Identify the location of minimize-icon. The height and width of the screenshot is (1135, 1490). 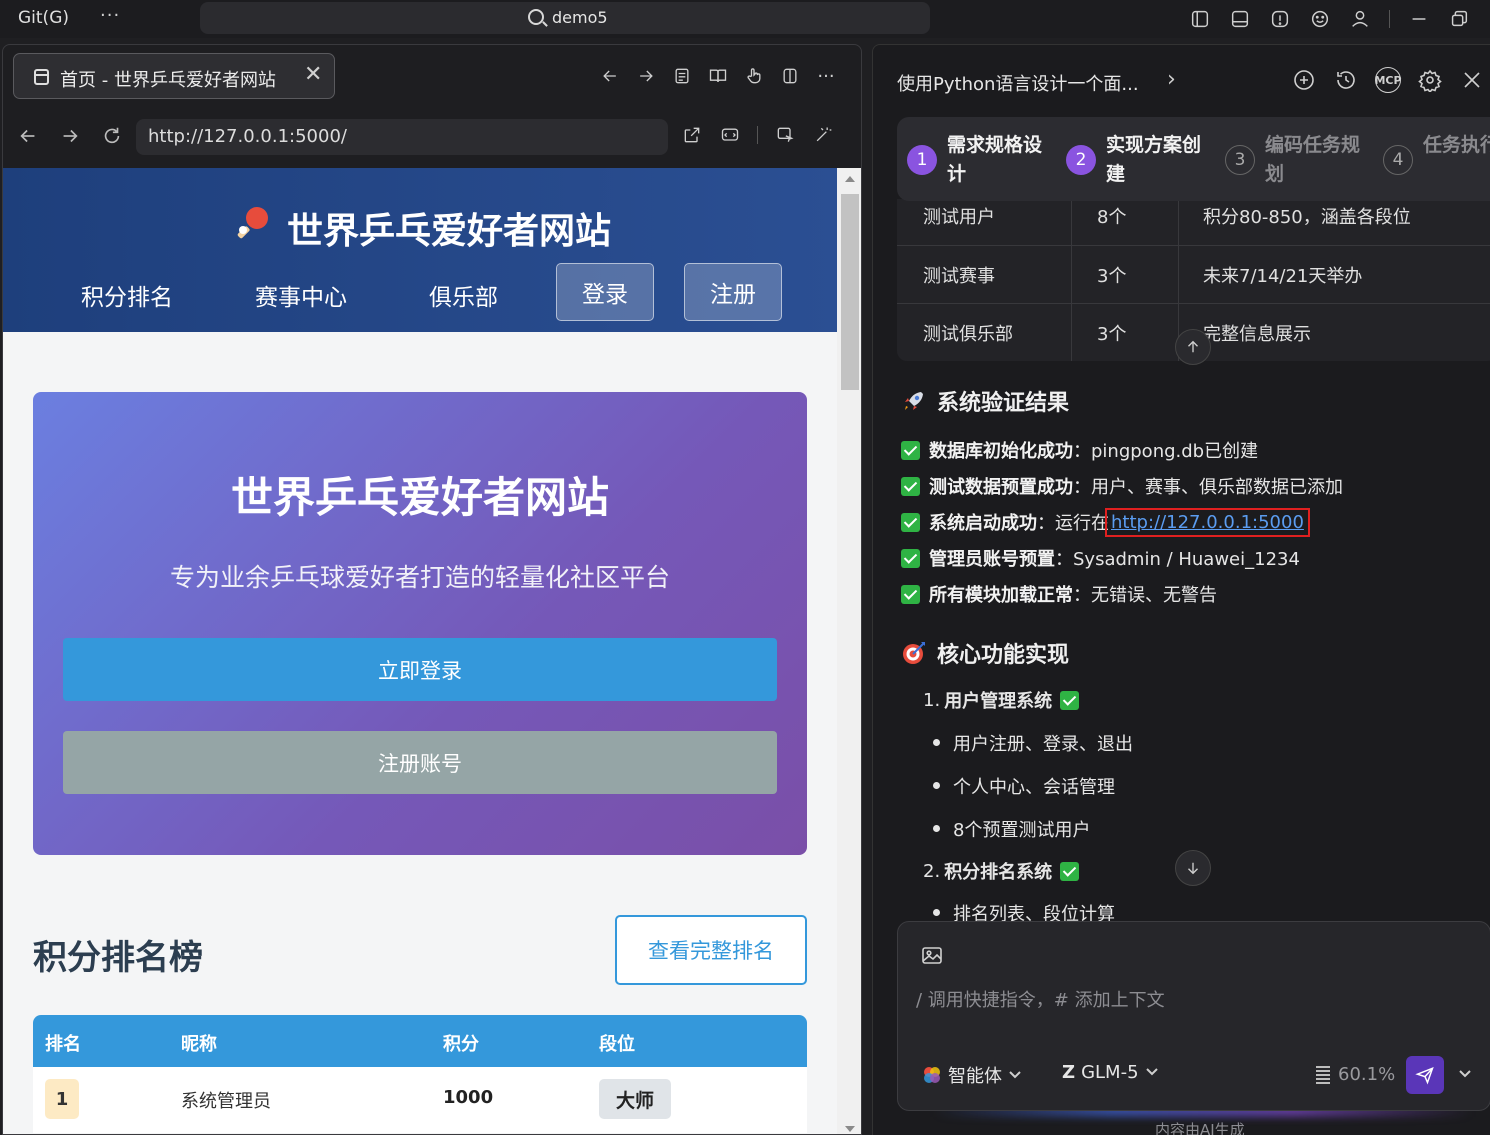
(1419, 19).